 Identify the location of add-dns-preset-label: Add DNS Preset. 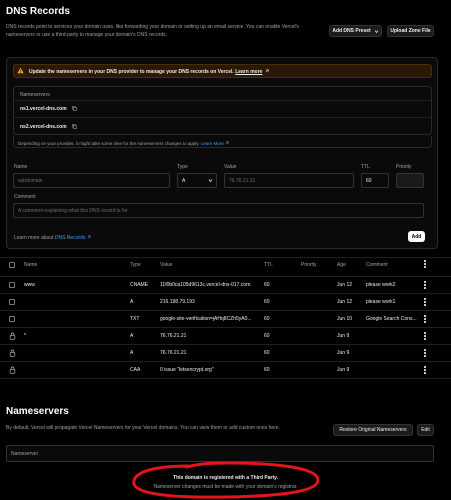
(351, 31).